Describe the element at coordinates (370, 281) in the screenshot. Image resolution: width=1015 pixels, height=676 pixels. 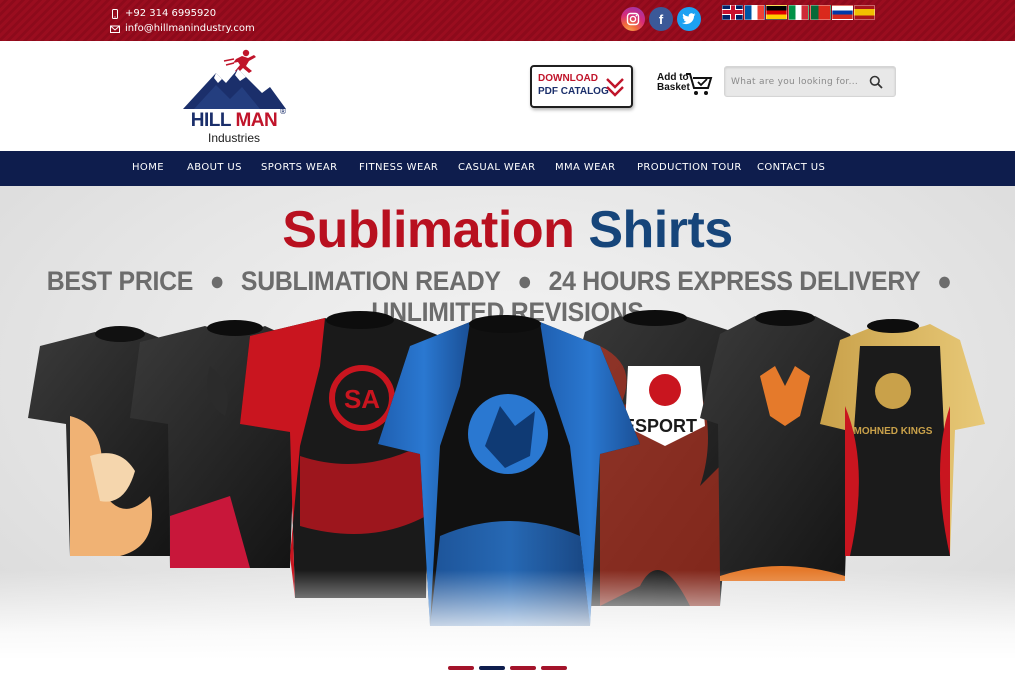
I see `feature-sublimation-ready: SUBLIMATION READY` at that location.